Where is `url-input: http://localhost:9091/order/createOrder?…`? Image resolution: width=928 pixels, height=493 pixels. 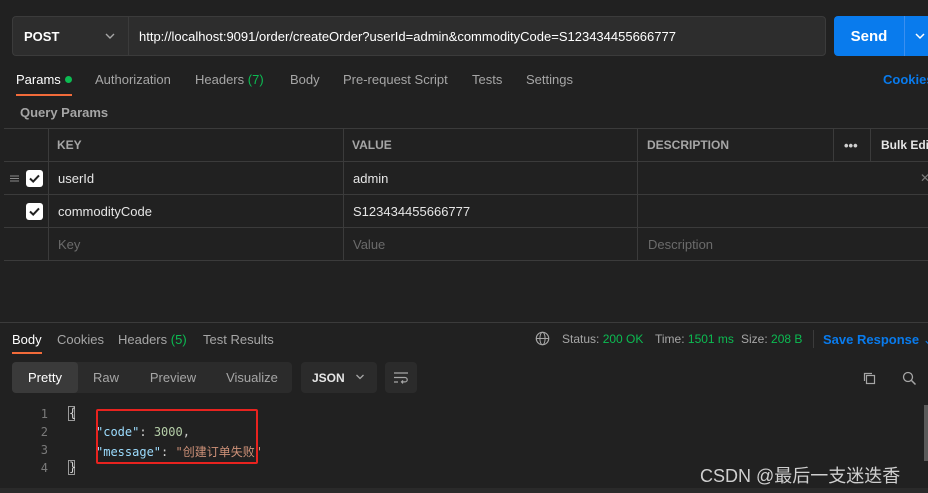 url-input: http://localhost:9091/order/createOrder?… is located at coordinates (477, 36).